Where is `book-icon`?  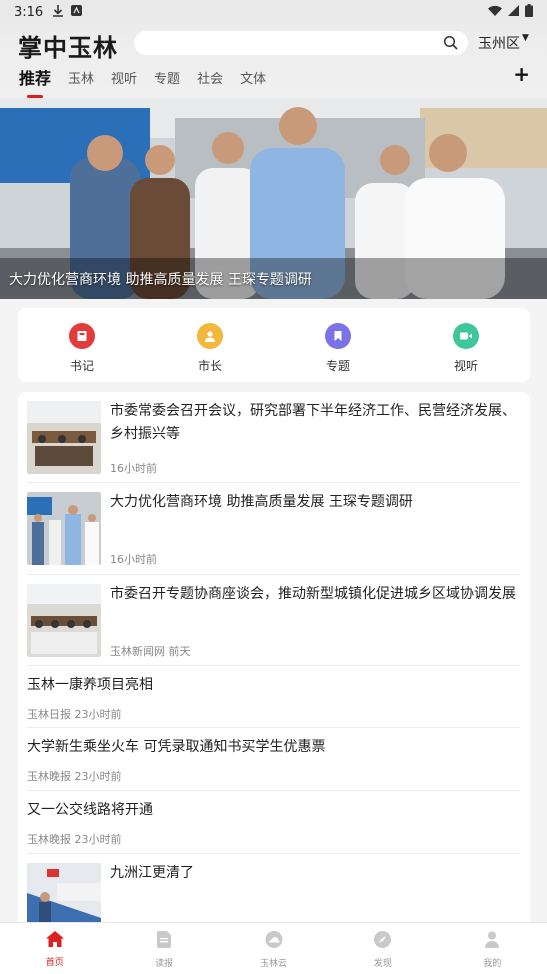
book-icon is located at coordinates (82, 336).